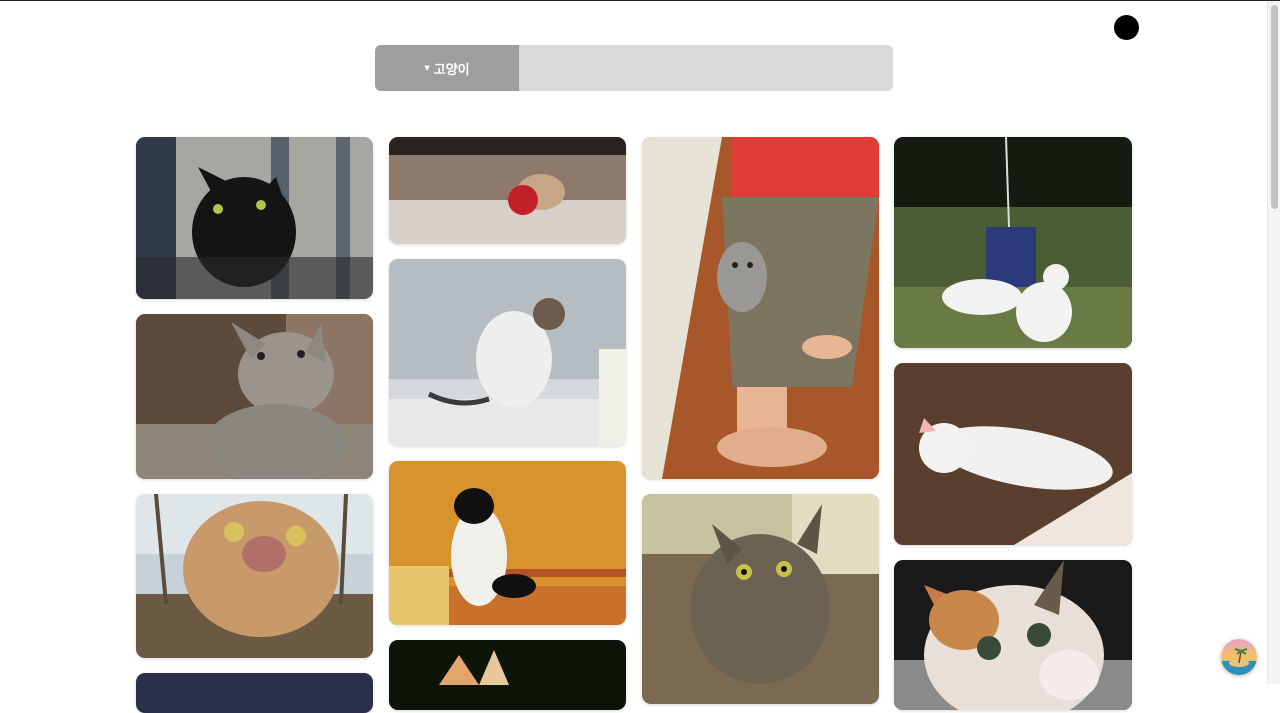 Image resolution: width=1280 pixels, height=713 pixels. I want to click on island-avatar-button, so click(1239, 657).